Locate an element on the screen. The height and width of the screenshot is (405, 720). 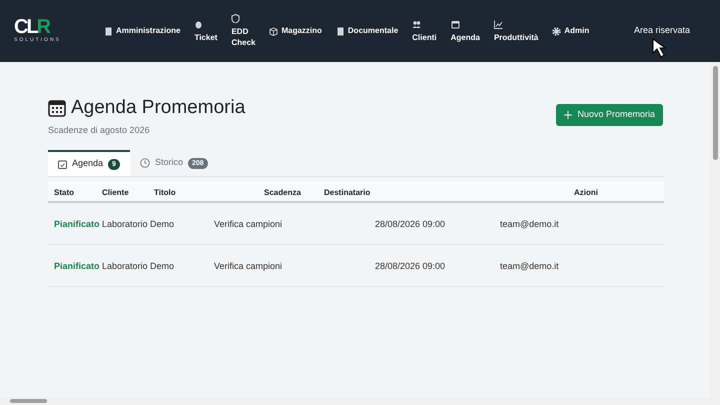
box-icon is located at coordinates (273, 31).